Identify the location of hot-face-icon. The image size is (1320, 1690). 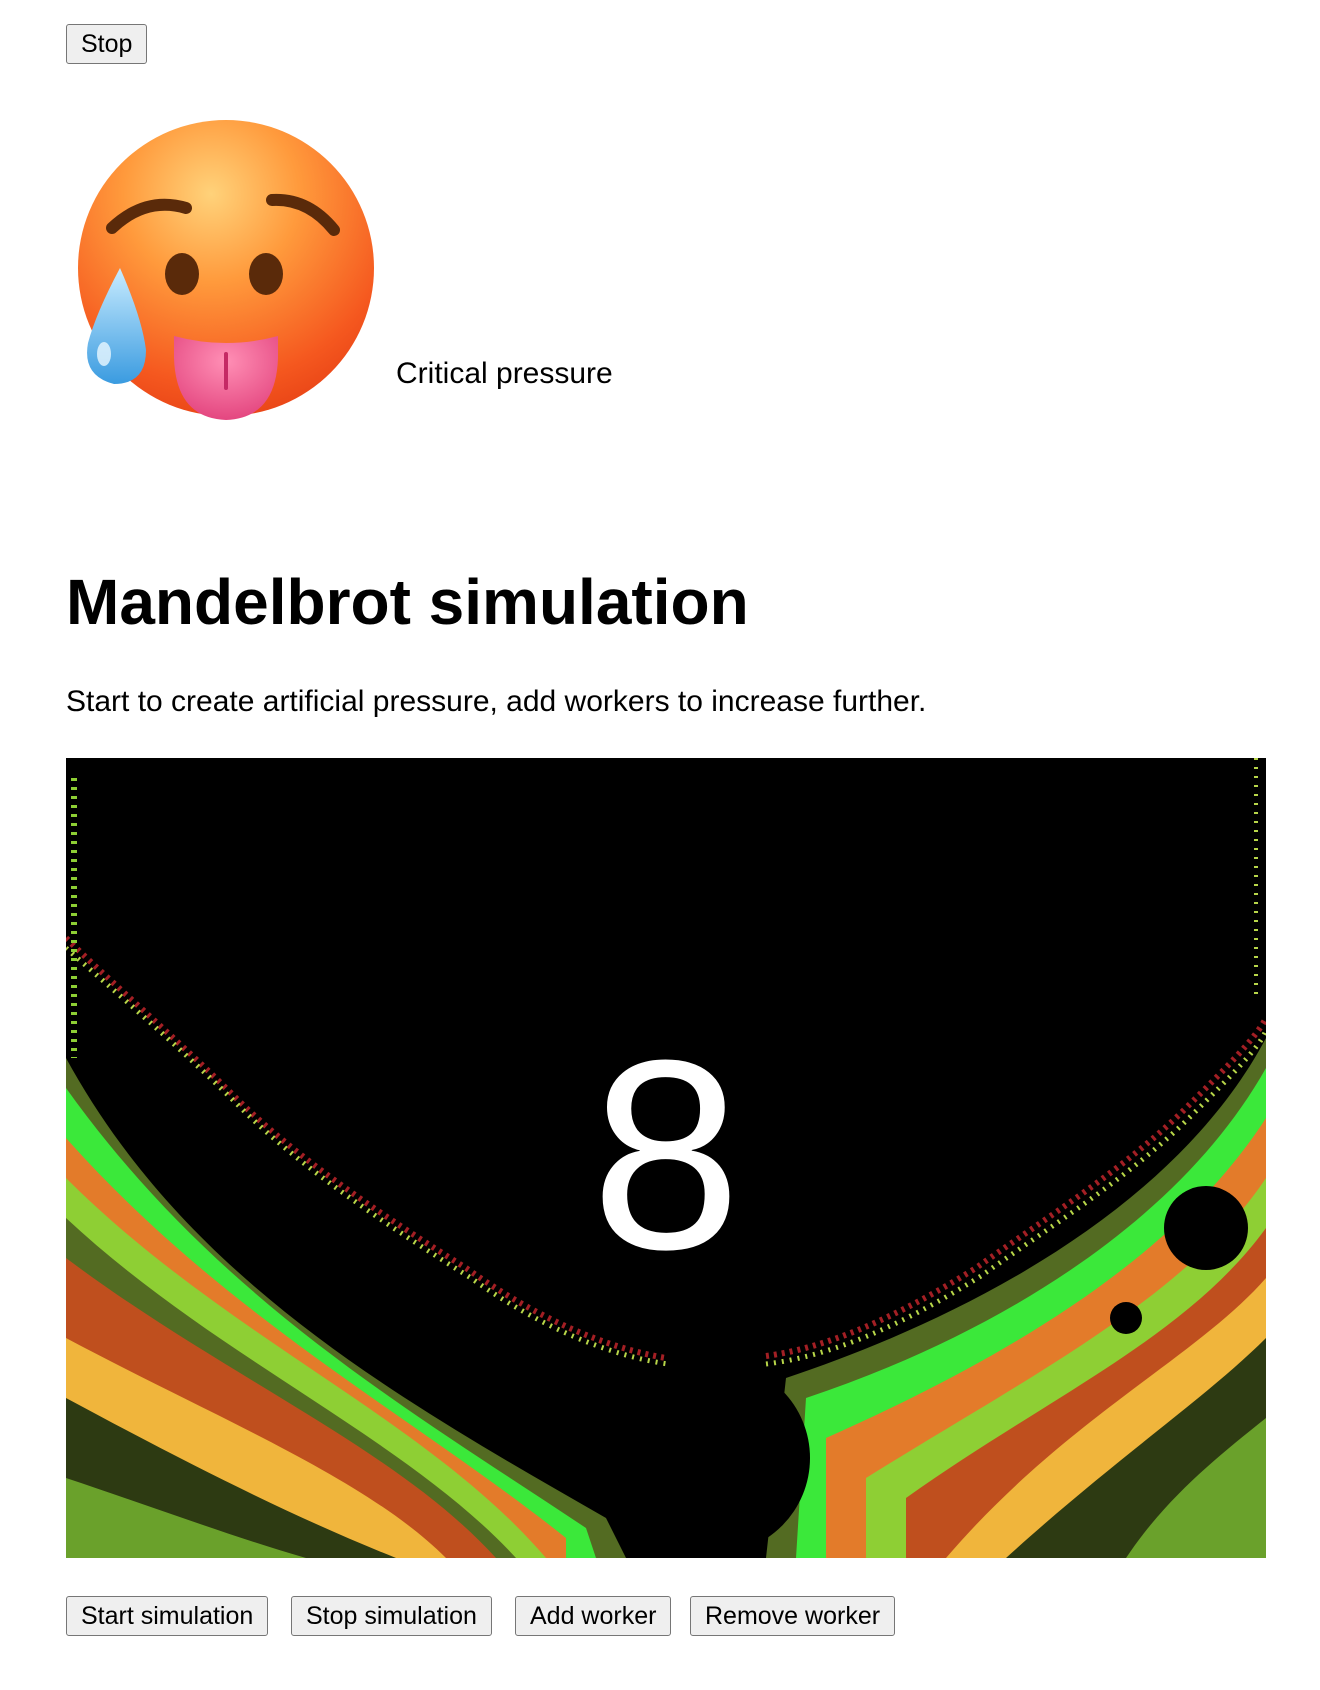
(226, 270).